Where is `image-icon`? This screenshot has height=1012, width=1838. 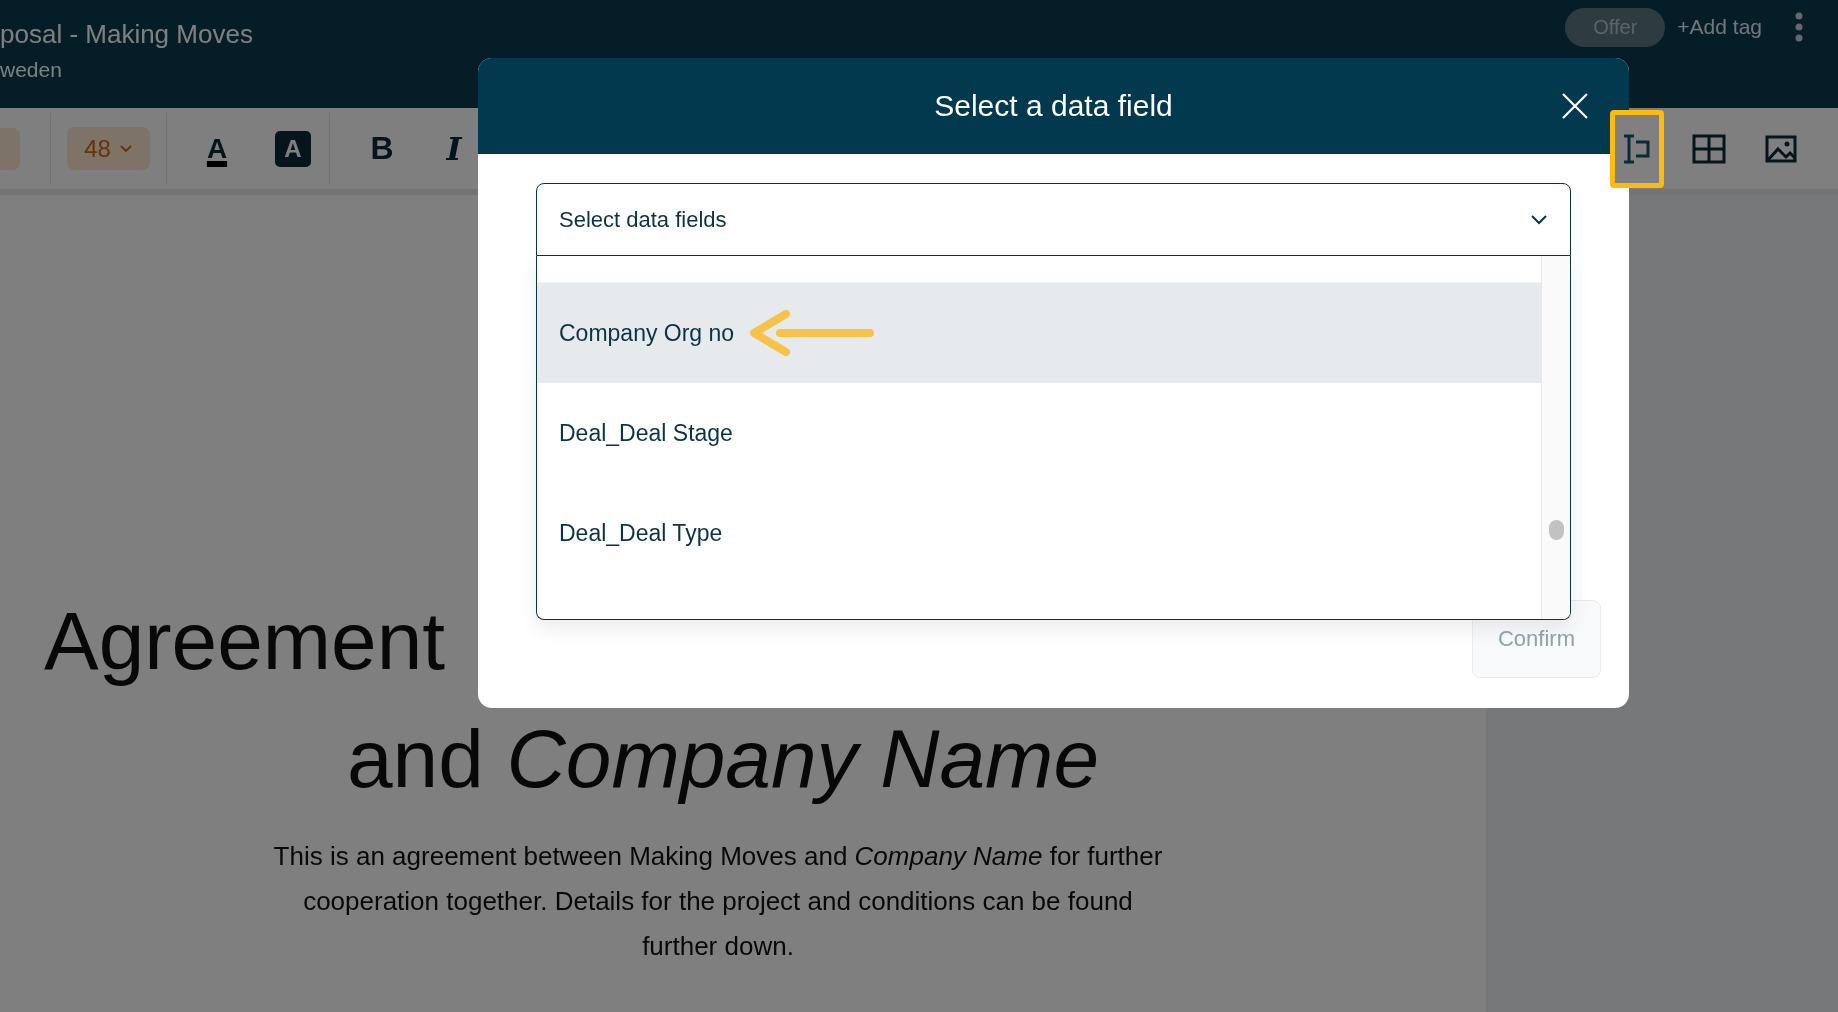
image-icon is located at coordinates (1781, 148).